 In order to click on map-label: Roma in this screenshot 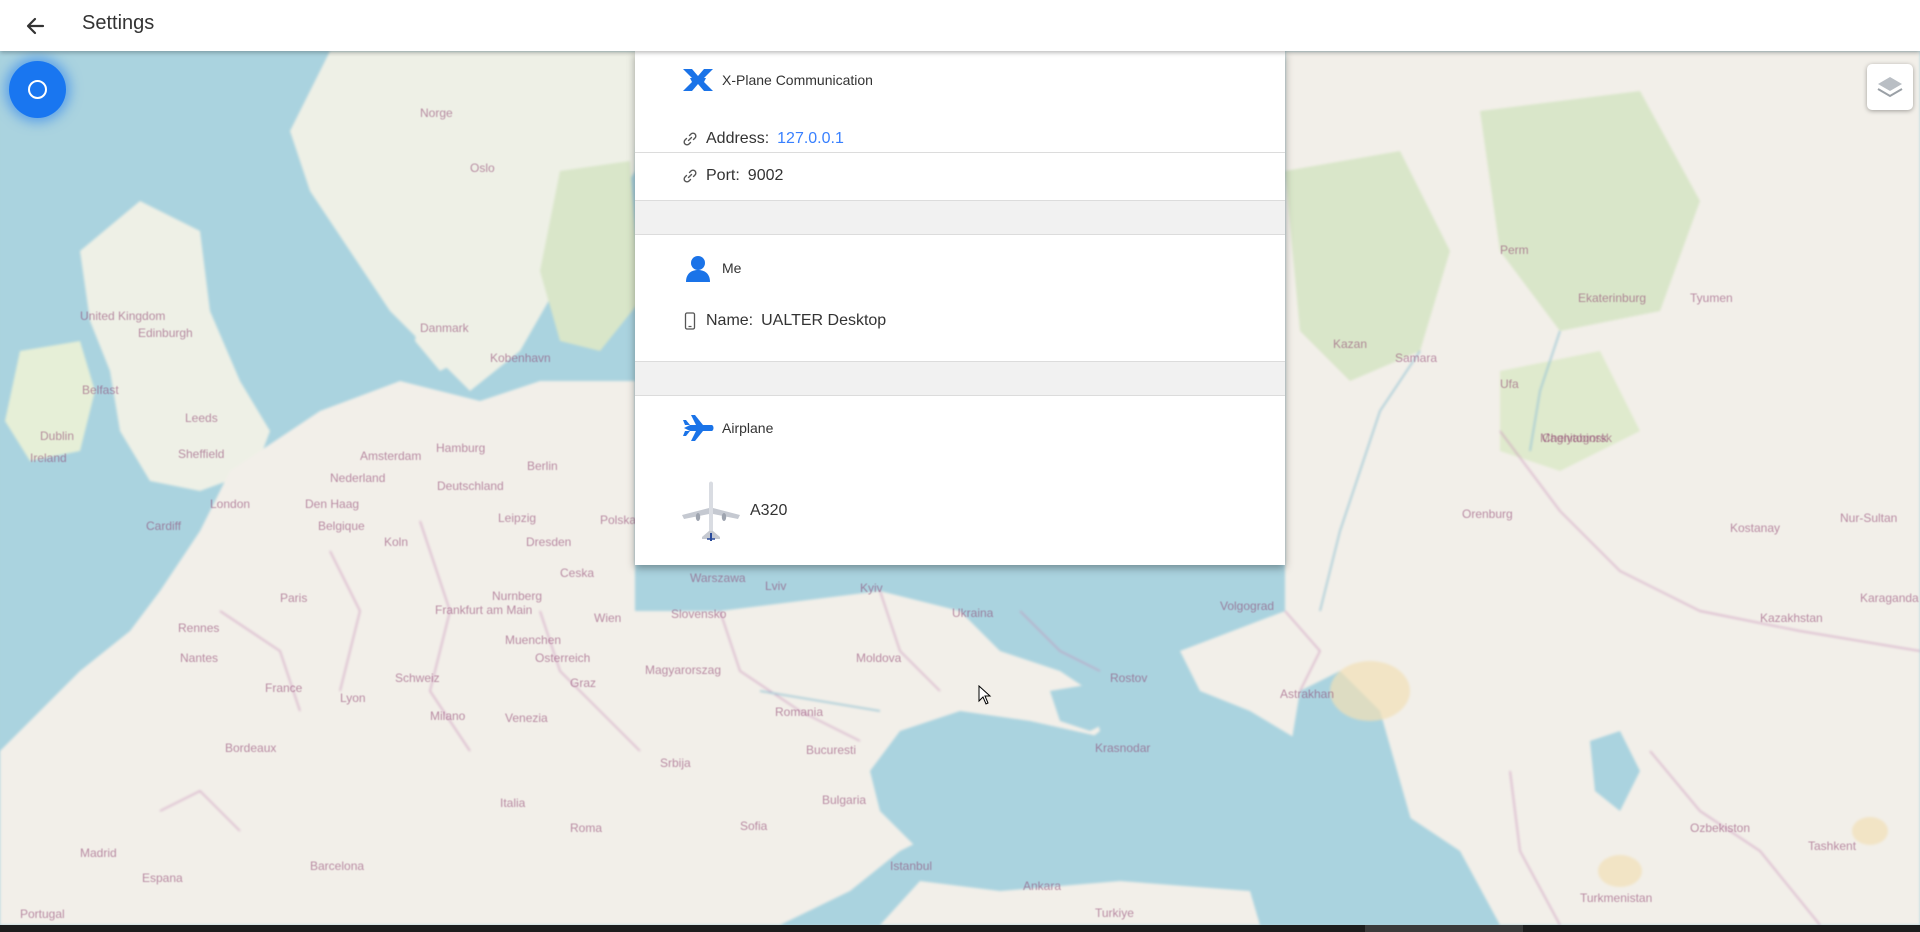, I will do `click(586, 828)`.